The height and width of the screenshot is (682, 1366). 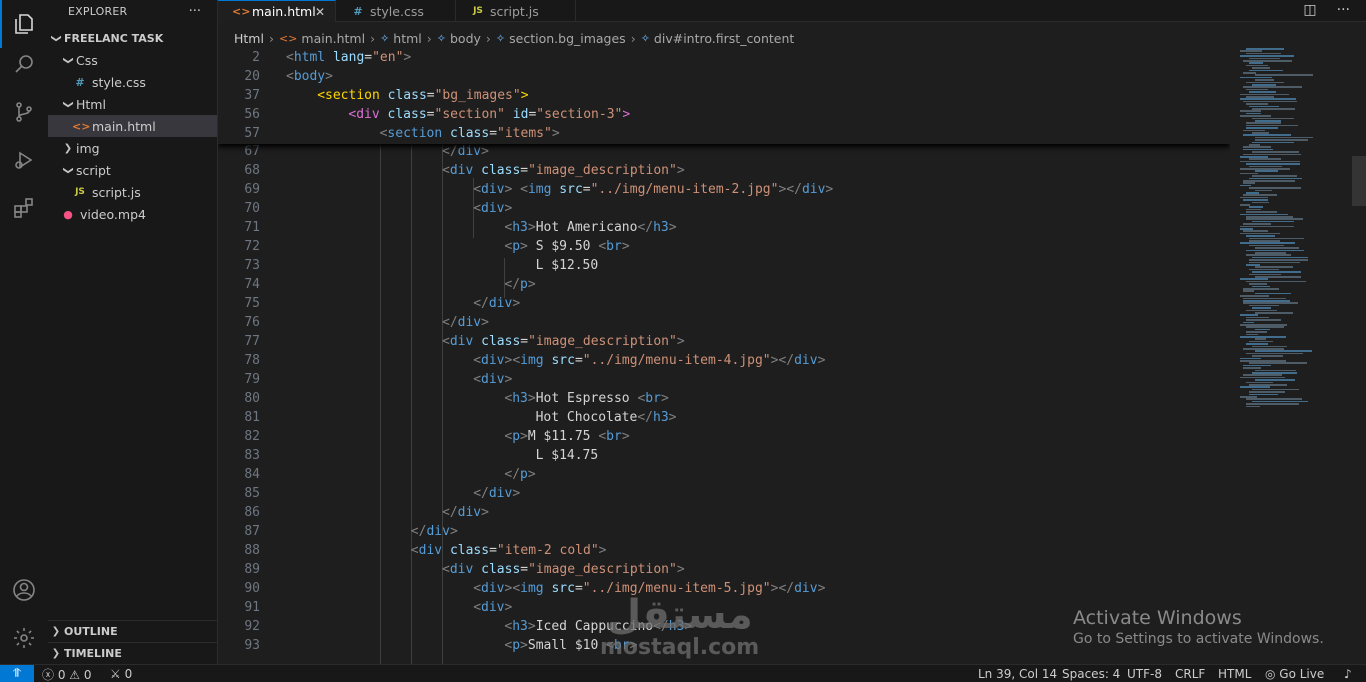 I want to click on tree-item: <> main.html, so click(x=132, y=126).